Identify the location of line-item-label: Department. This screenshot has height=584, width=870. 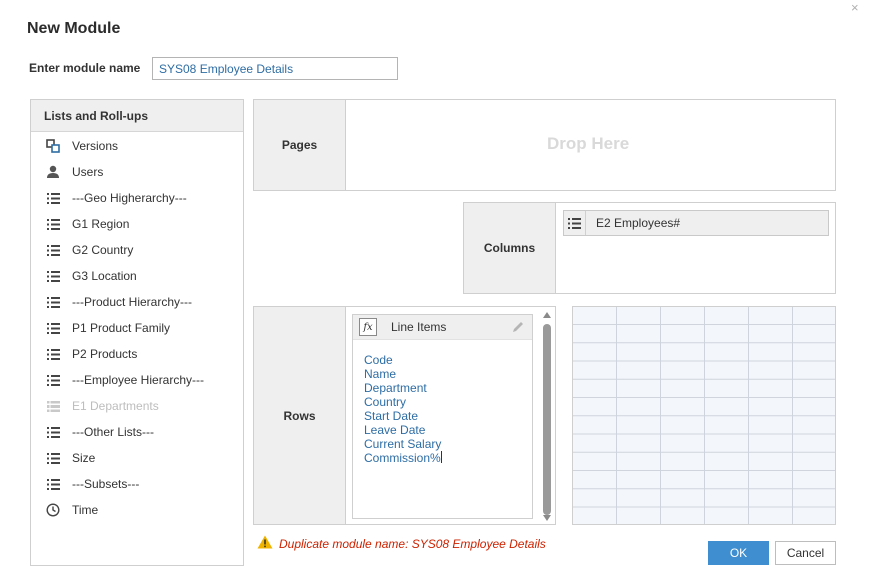
(395, 388).